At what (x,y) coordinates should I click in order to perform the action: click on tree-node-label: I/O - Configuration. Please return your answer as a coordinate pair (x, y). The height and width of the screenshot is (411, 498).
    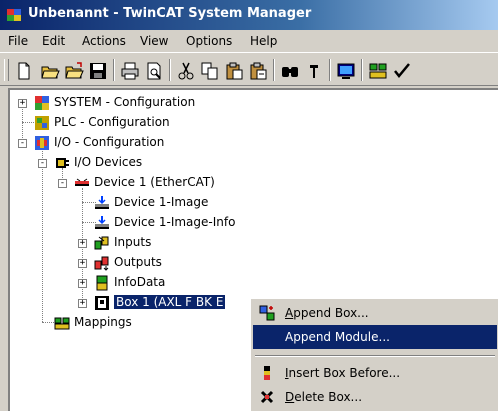
    Looking at the image, I should click on (109, 142).